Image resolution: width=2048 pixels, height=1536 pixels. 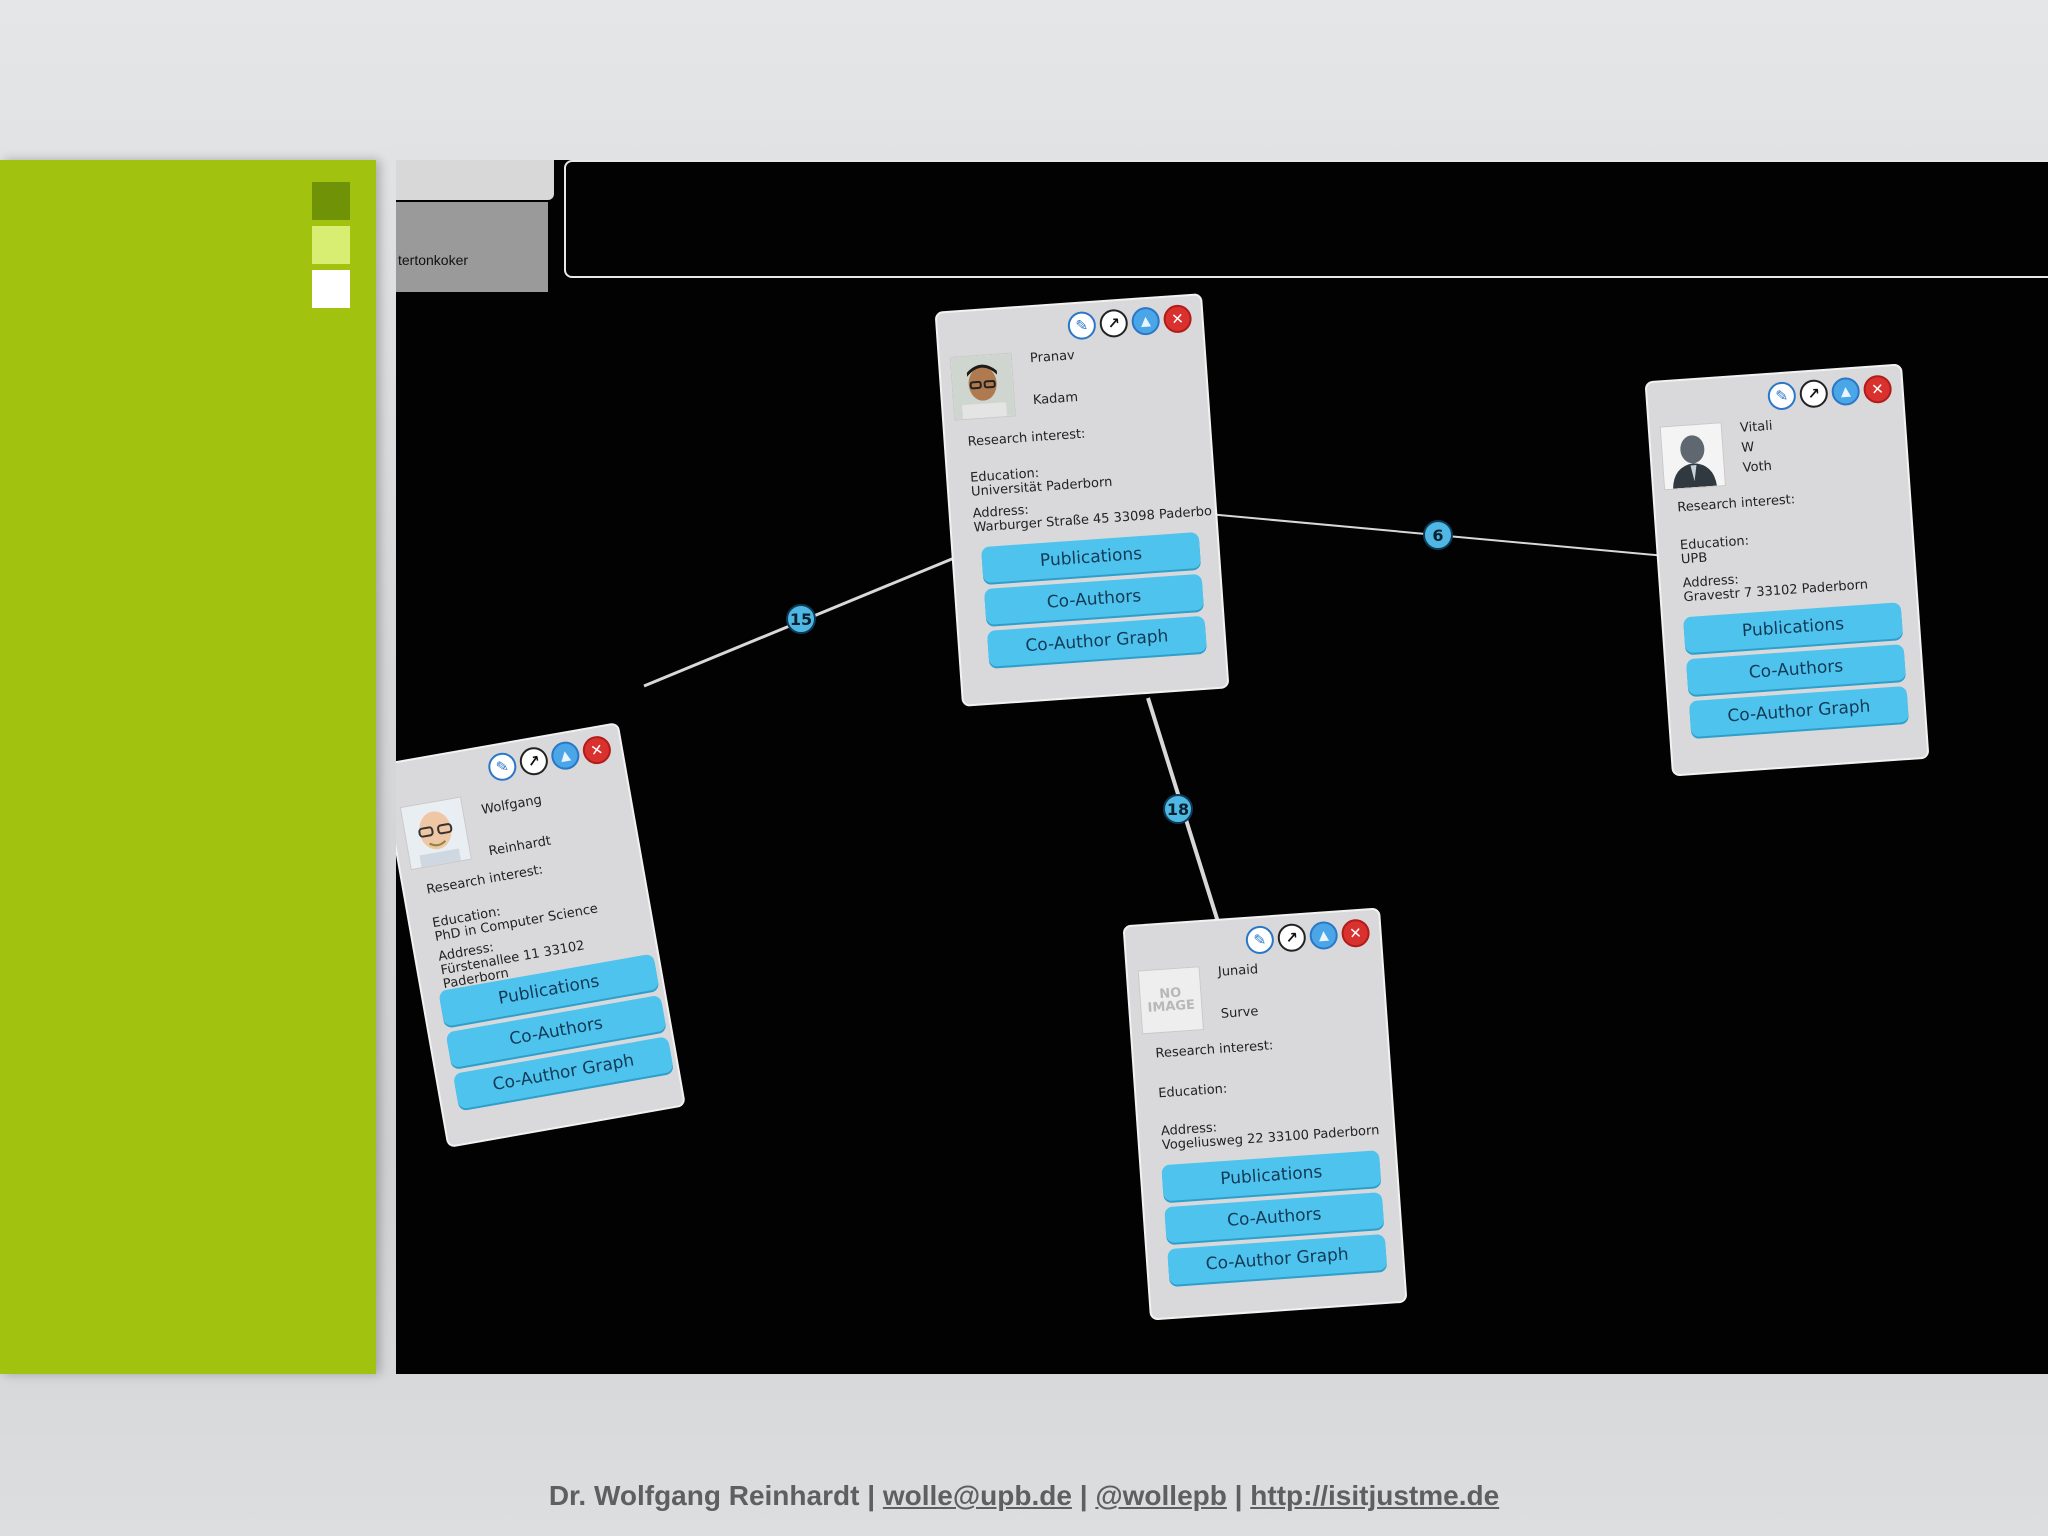 I want to click on address: Address: Vogeliusweg 22 33100 Paderborn, so click(x=1269, y=1131).